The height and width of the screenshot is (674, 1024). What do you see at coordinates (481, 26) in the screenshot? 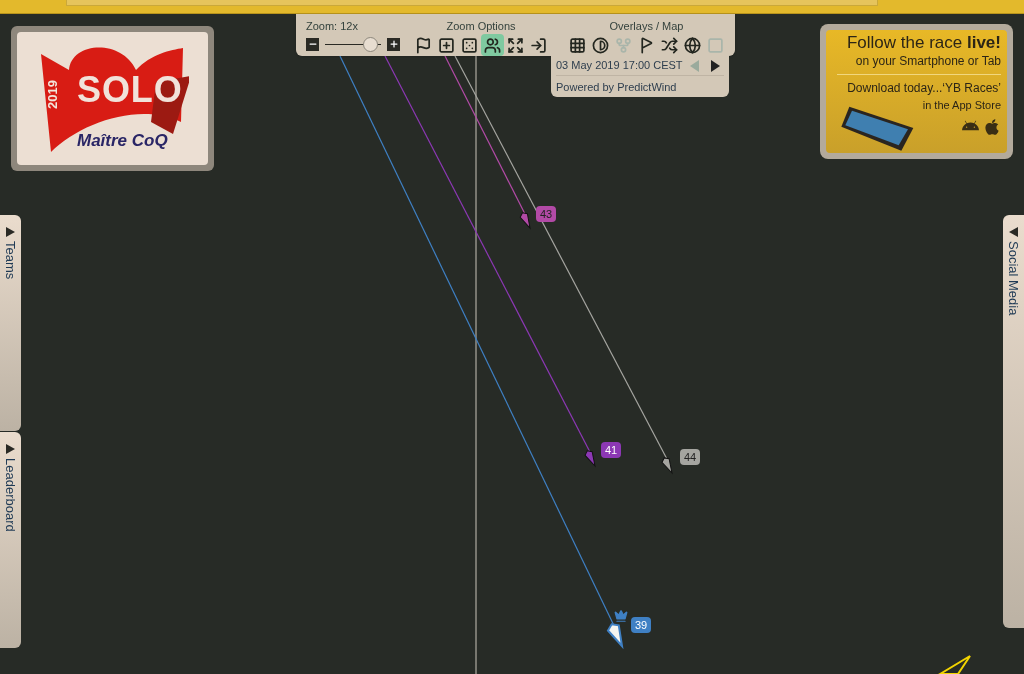
I see `section-title: Zoom Options` at bounding box center [481, 26].